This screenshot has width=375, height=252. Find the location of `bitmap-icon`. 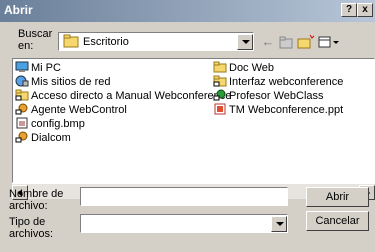

bitmap-icon is located at coordinates (22, 123).